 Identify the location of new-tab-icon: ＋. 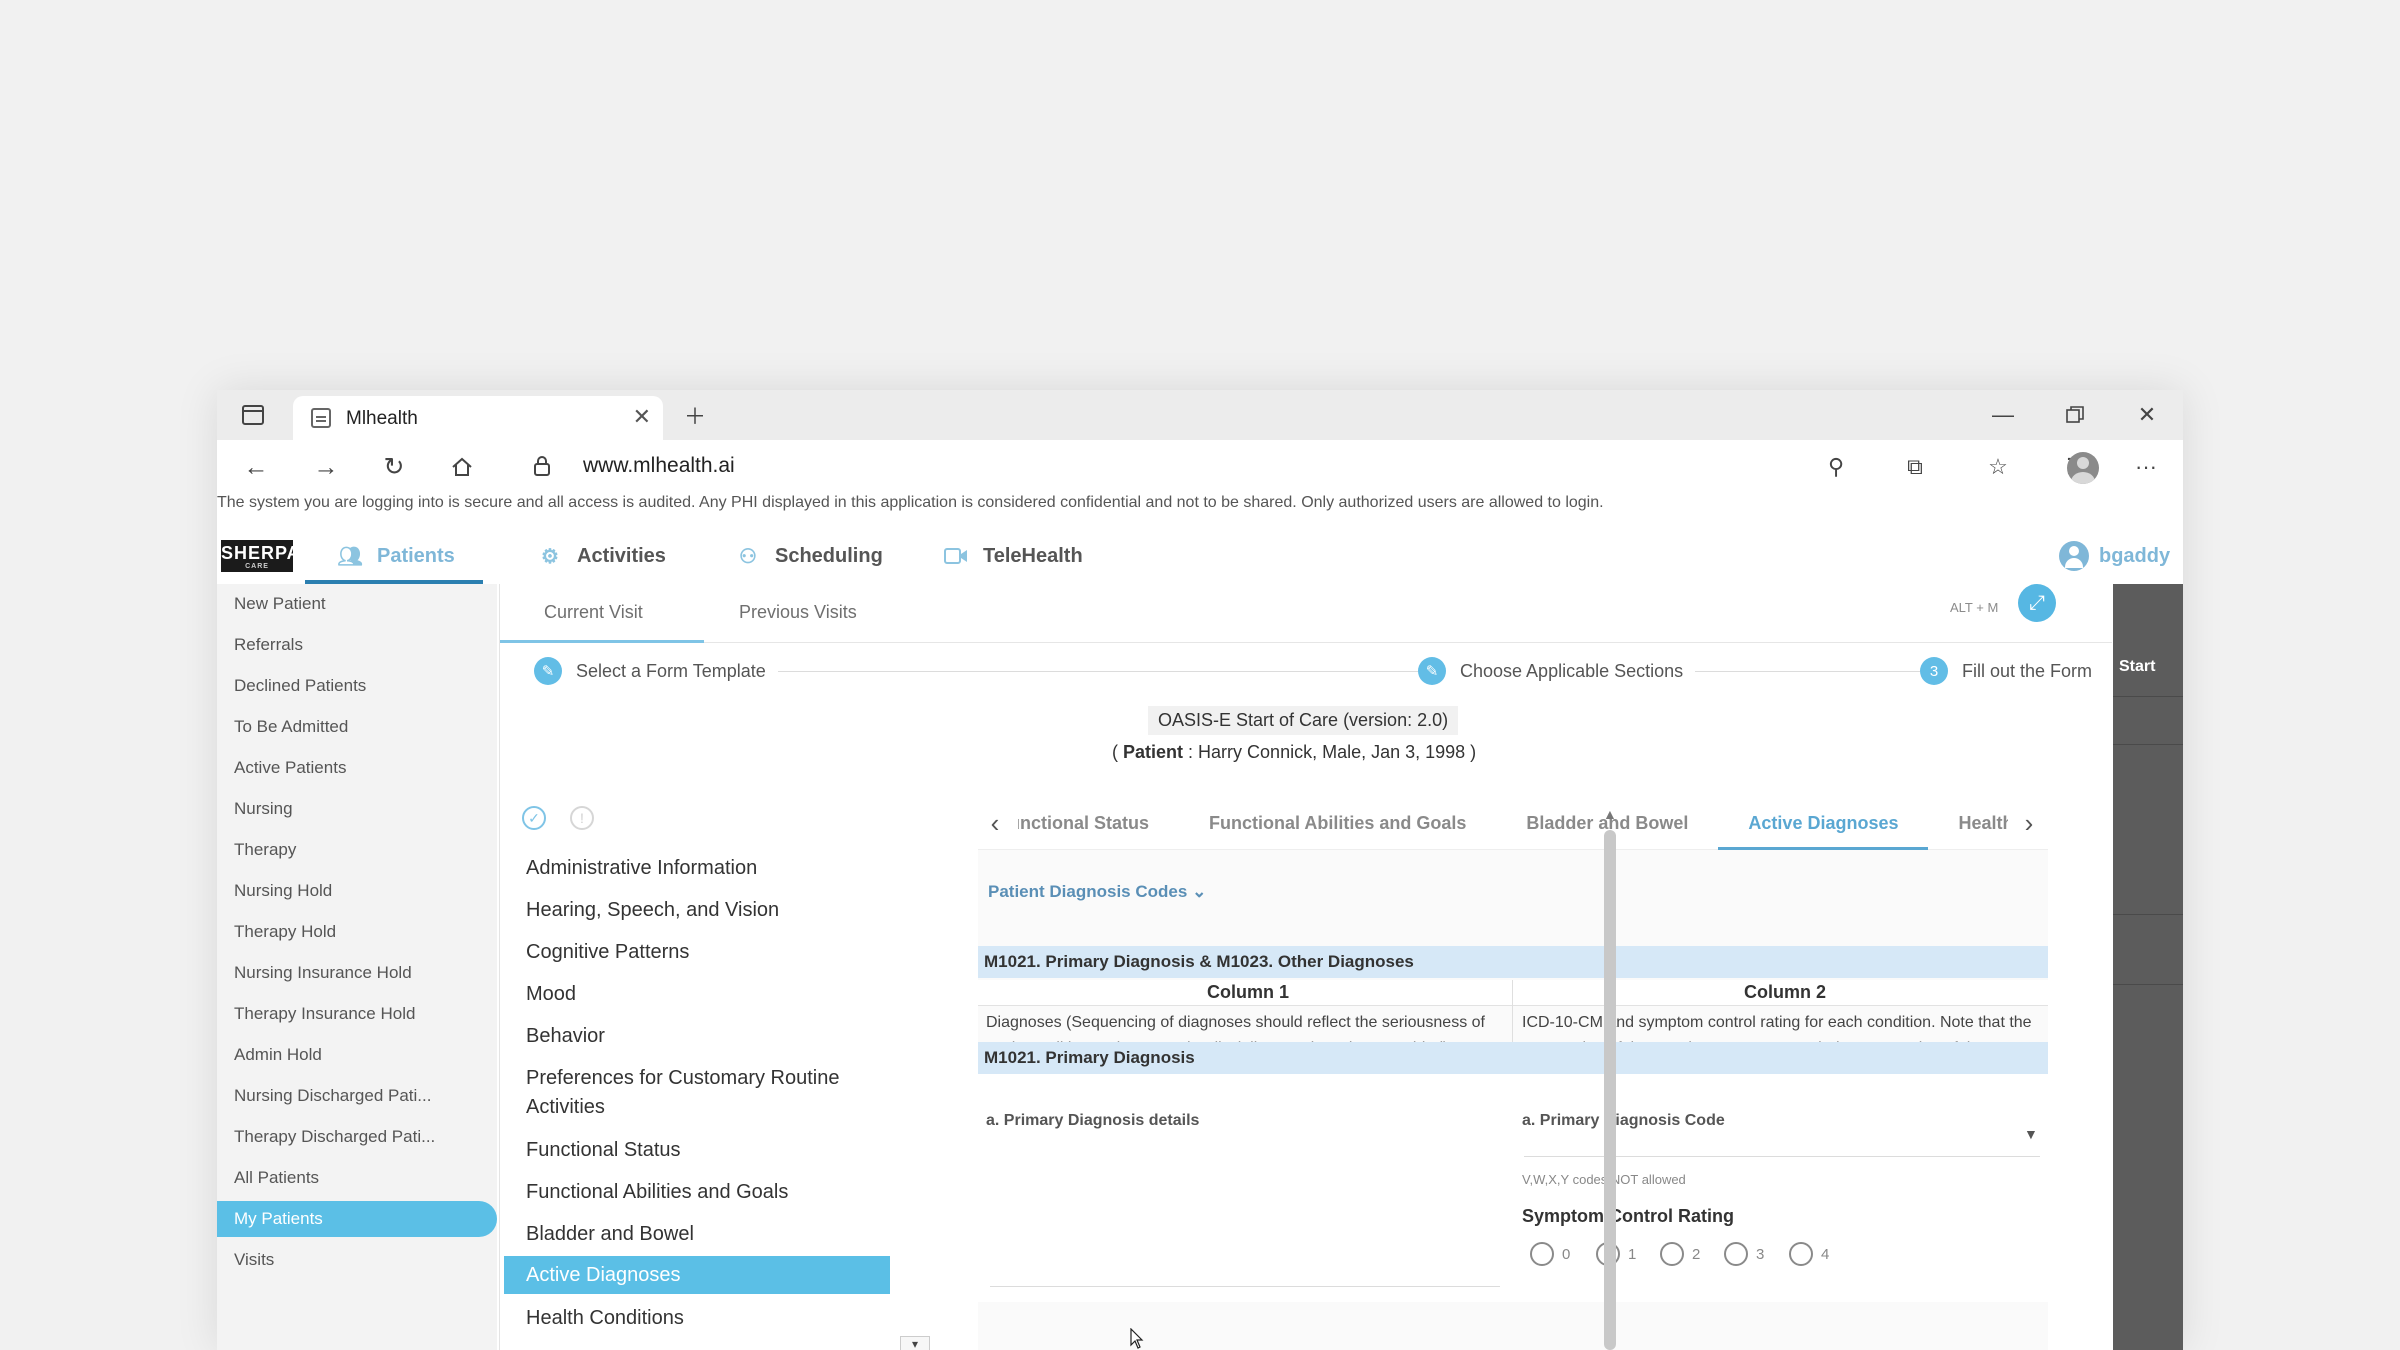
(695, 415).